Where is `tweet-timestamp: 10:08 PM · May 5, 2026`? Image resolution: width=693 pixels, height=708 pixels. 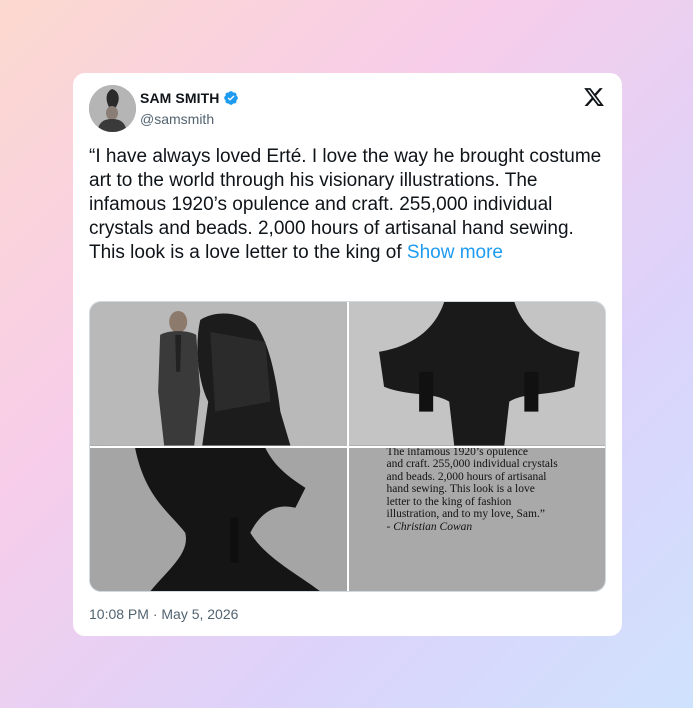 tweet-timestamp: 10:08 PM · May 5, 2026 is located at coordinates (163, 614).